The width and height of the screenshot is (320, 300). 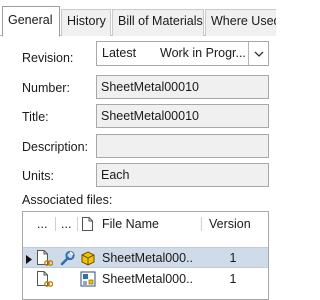 I want to click on part-cube-icon, so click(x=88, y=259).